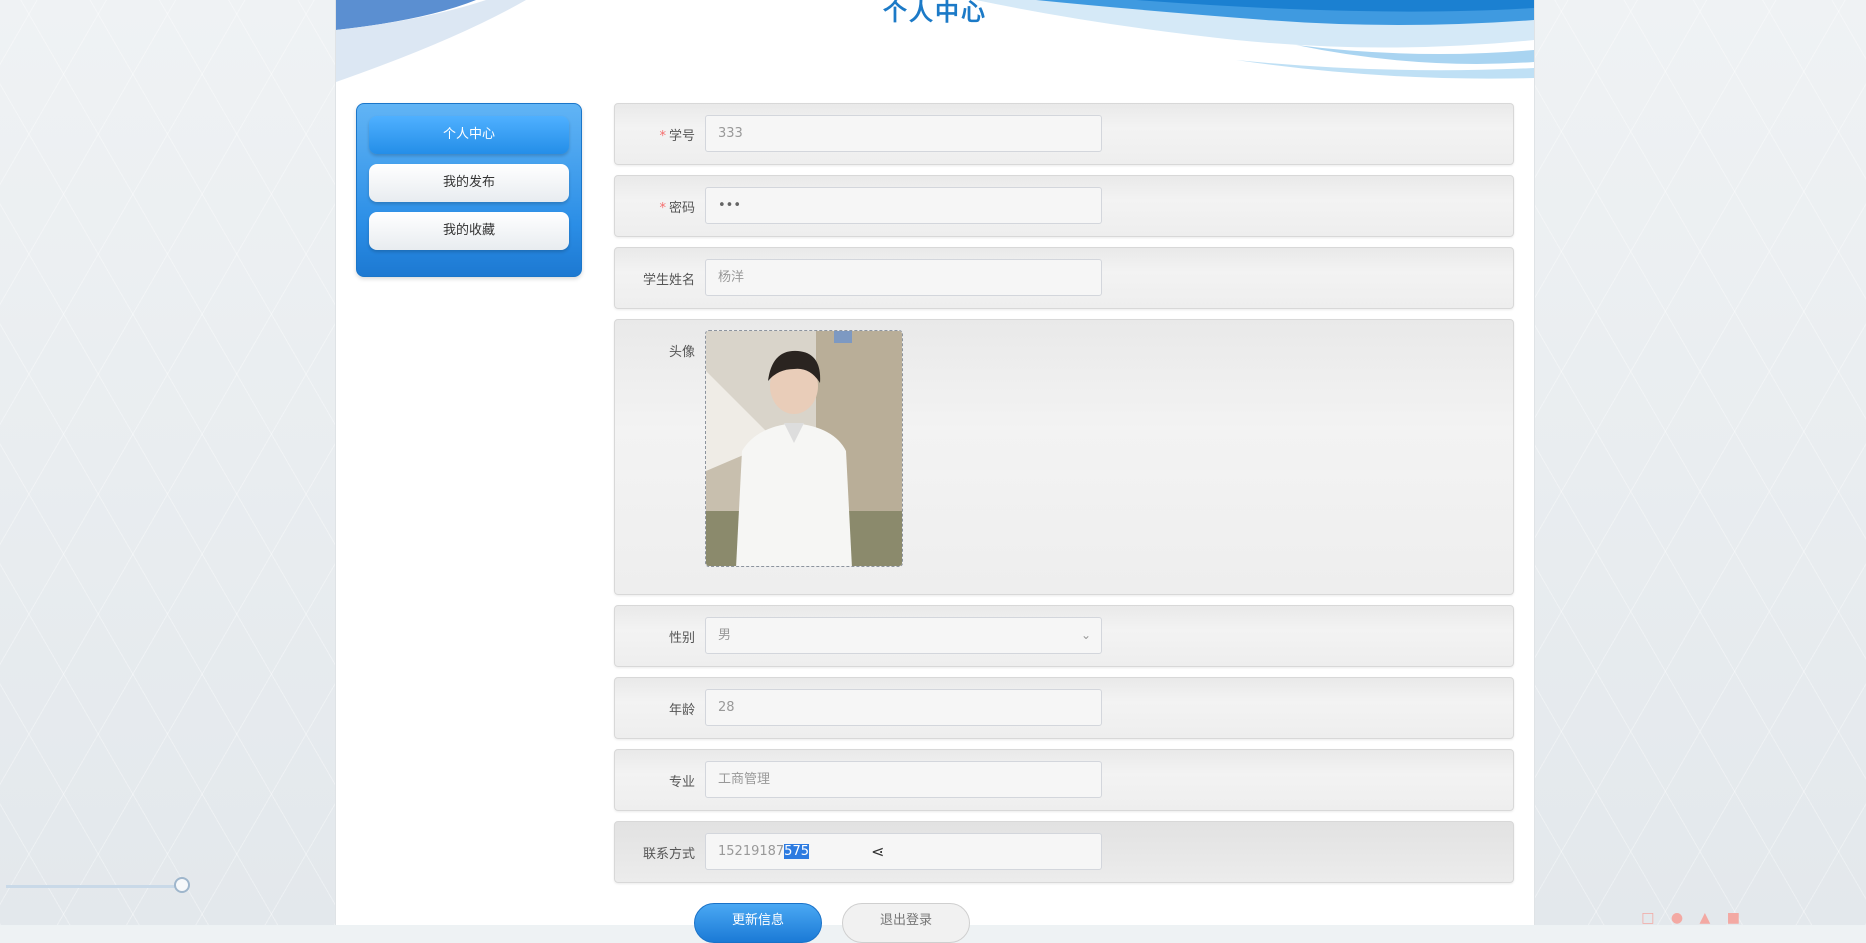 The image size is (1866, 943). I want to click on sidebar-menu: 个人中心 我的发布 我的收藏, so click(469, 190).